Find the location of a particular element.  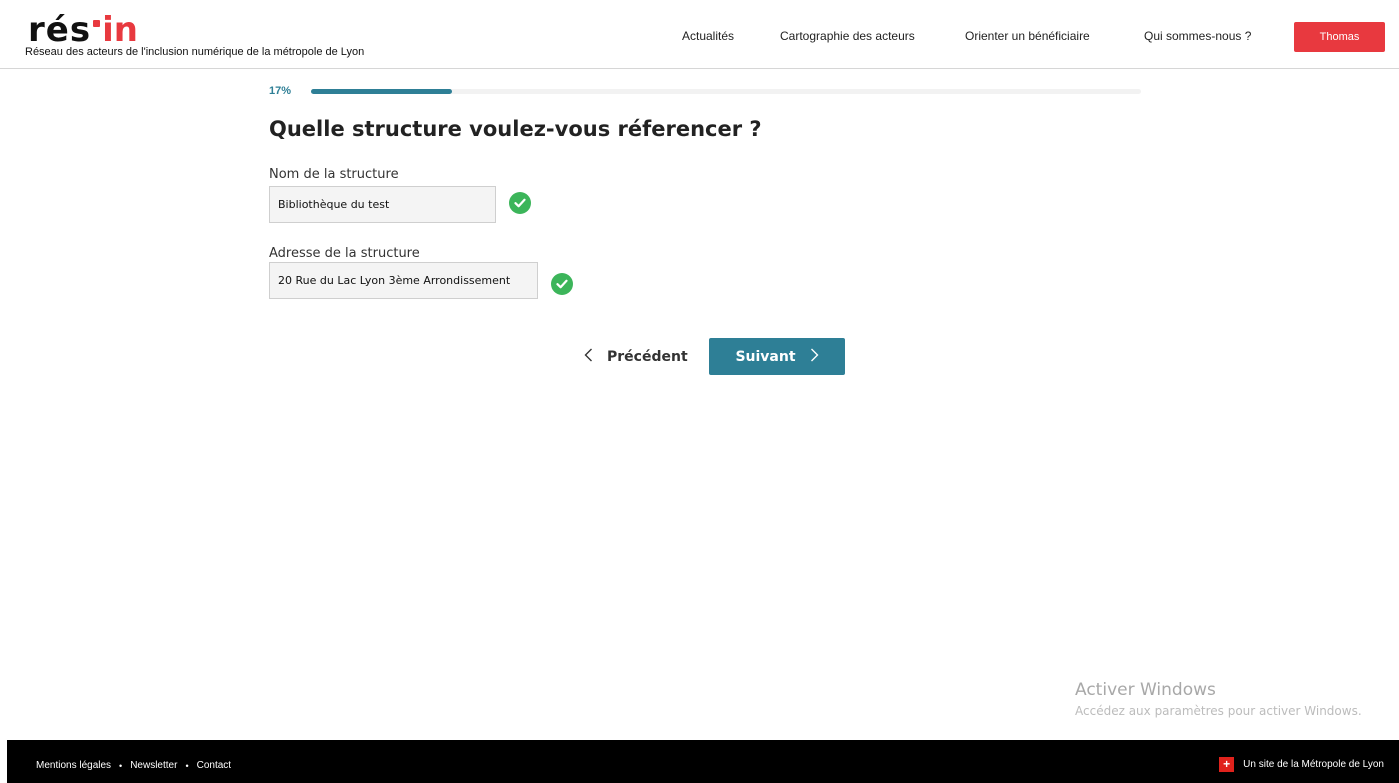

next-button: Suivant is located at coordinates (777, 356).